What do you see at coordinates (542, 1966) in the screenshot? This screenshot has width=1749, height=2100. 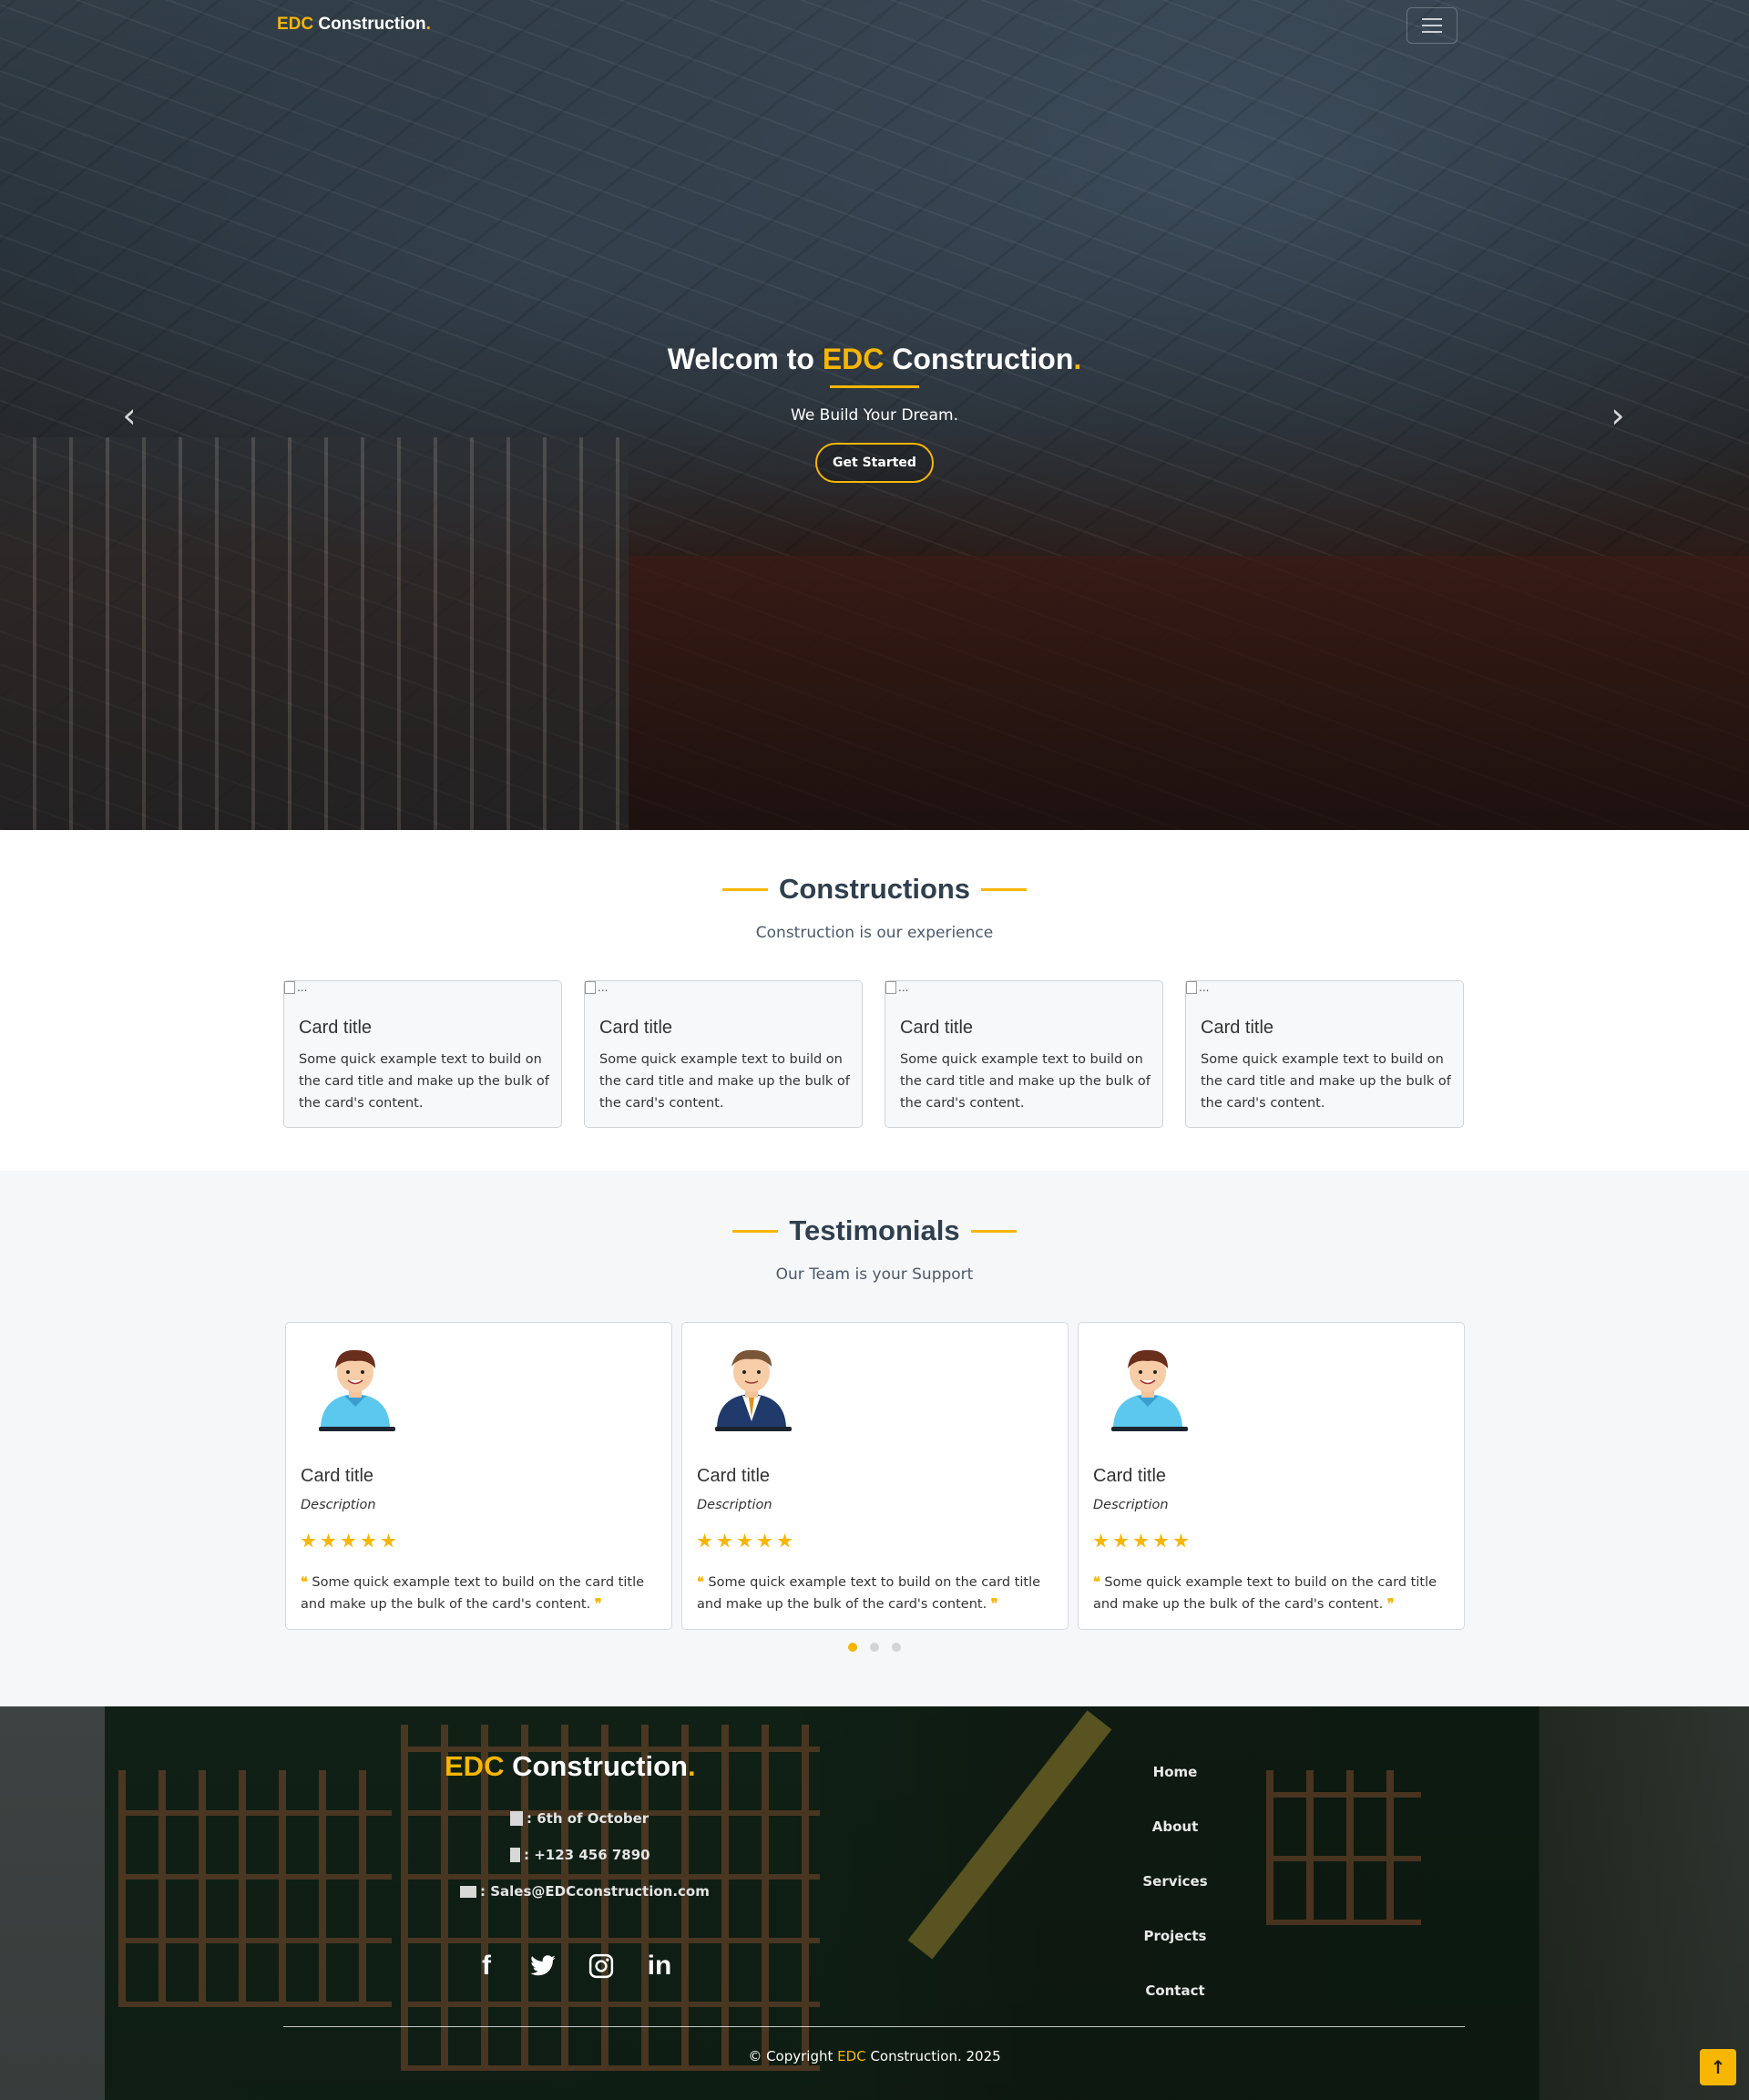 I see `twitter-icon` at bounding box center [542, 1966].